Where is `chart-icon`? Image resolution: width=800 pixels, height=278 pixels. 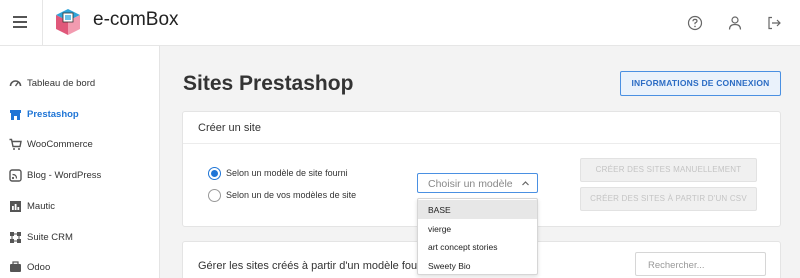 chart-icon is located at coordinates (15, 206).